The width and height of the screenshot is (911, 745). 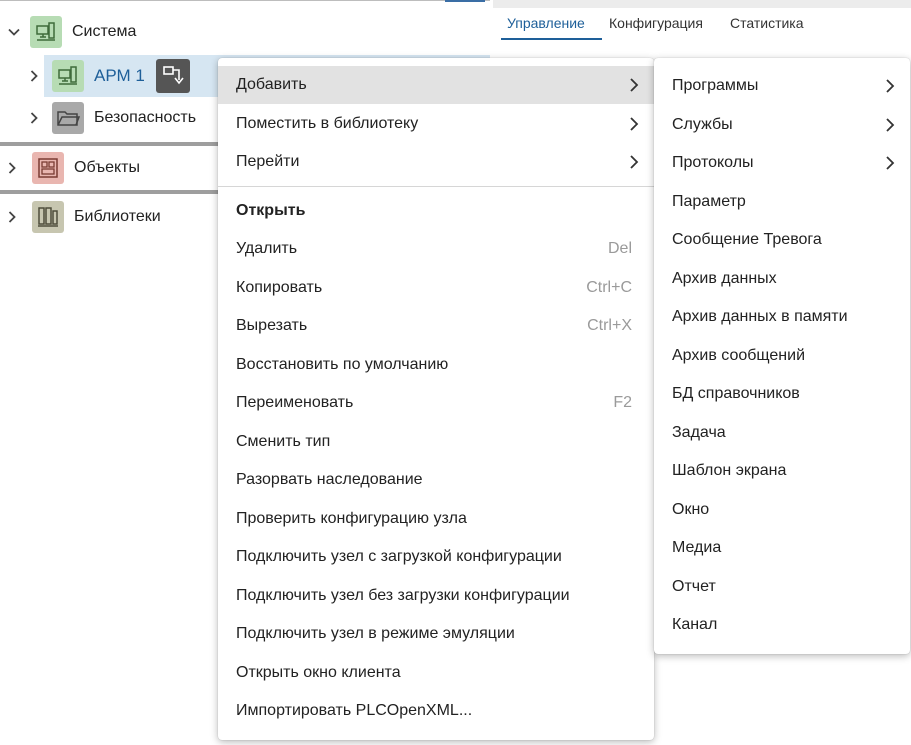 What do you see at coordinates (81, 217) in the screenshot?
I see `tree-item-libraries: Библиотеки` at bounding box center [81, 217].